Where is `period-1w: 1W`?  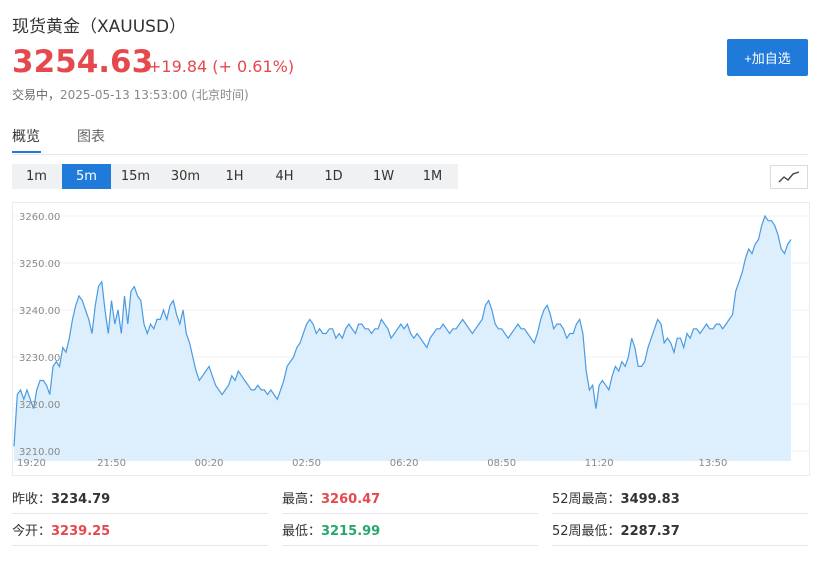 period-1w: 1W is located at coordinates (383, 176).